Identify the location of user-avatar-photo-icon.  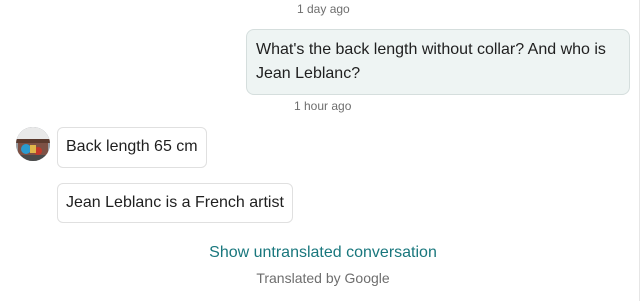
(33, 144).